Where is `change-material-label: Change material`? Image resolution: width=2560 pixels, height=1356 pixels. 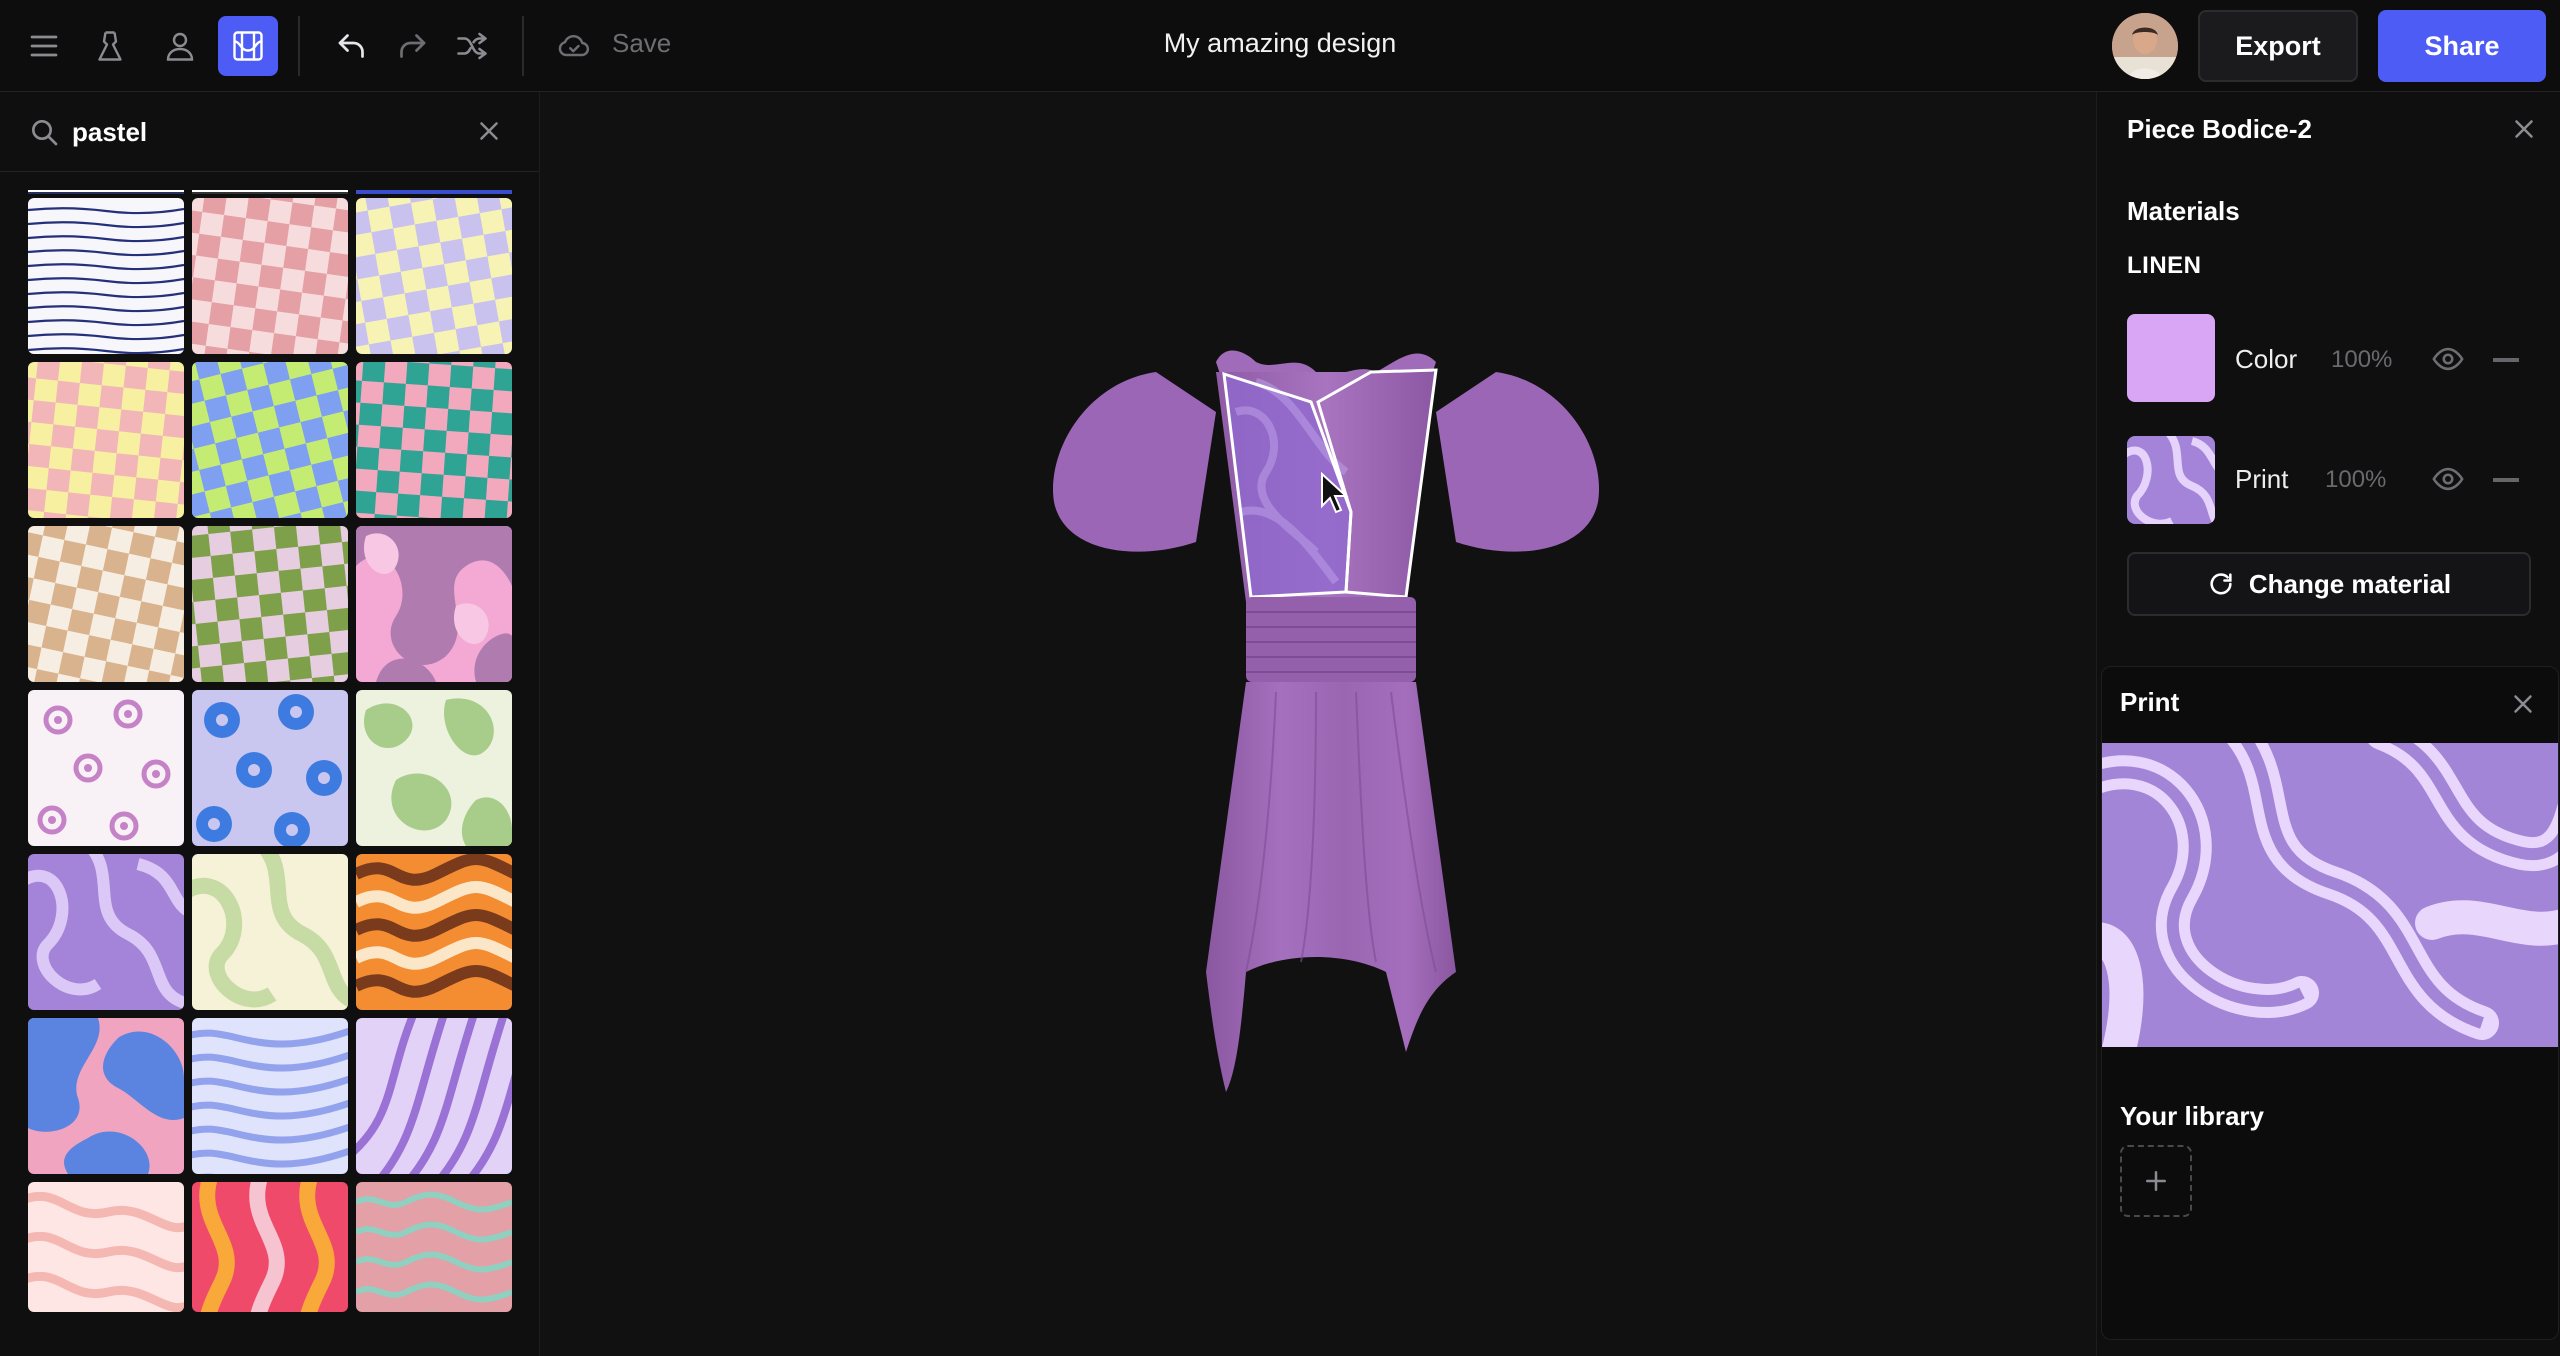 change-material-label: Change material is located at coordinates (2350, 583).